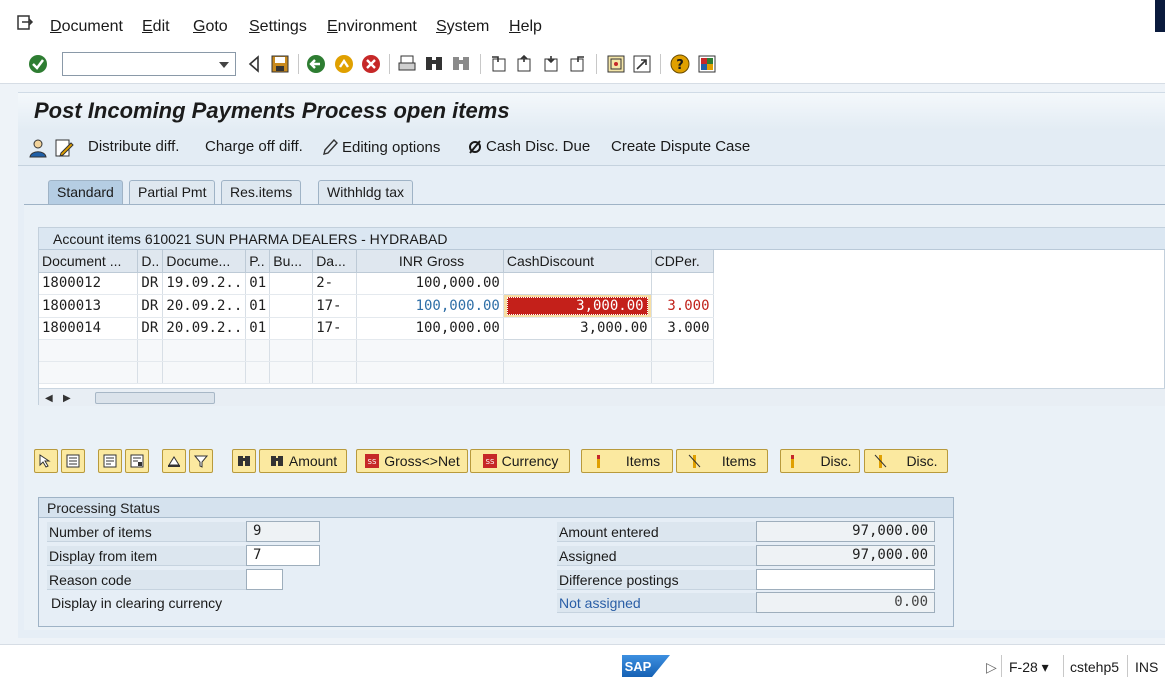 The image size is (1165, 681). I want to click on cell-cash-discount, so click(577, 283).